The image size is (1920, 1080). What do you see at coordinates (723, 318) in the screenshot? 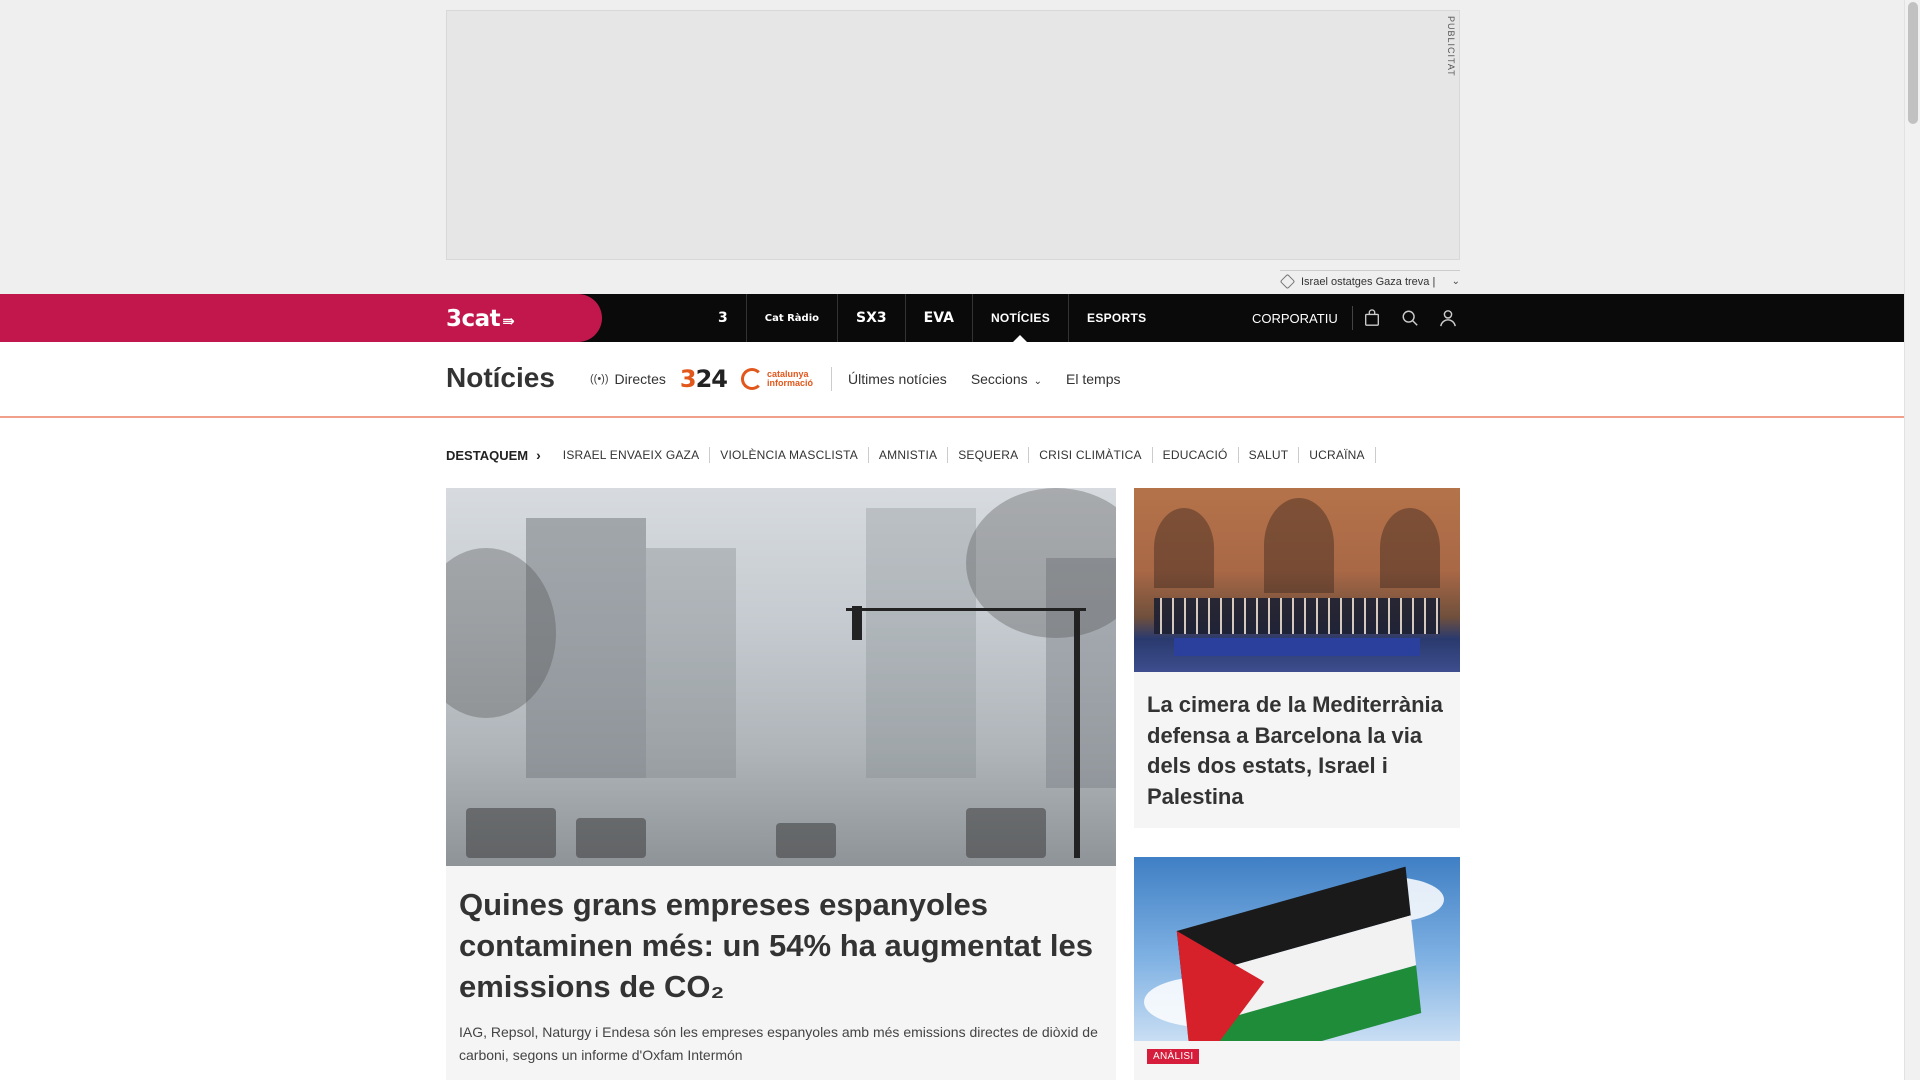
I see `channel-tv3: 3` at bounding box center [723, 318].